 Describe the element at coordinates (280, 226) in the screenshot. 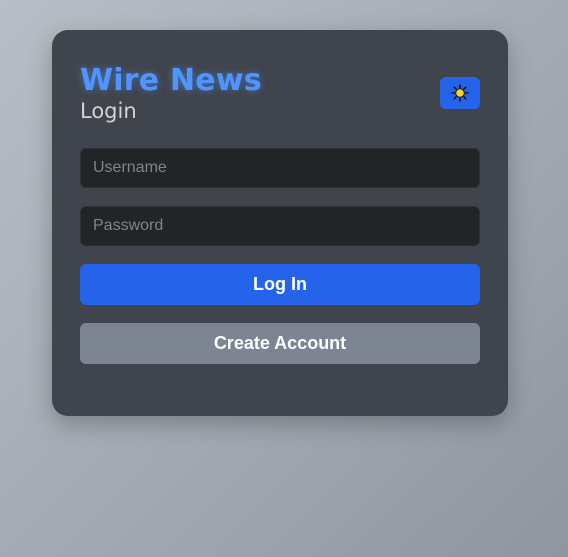

I see `password-input` at that location.